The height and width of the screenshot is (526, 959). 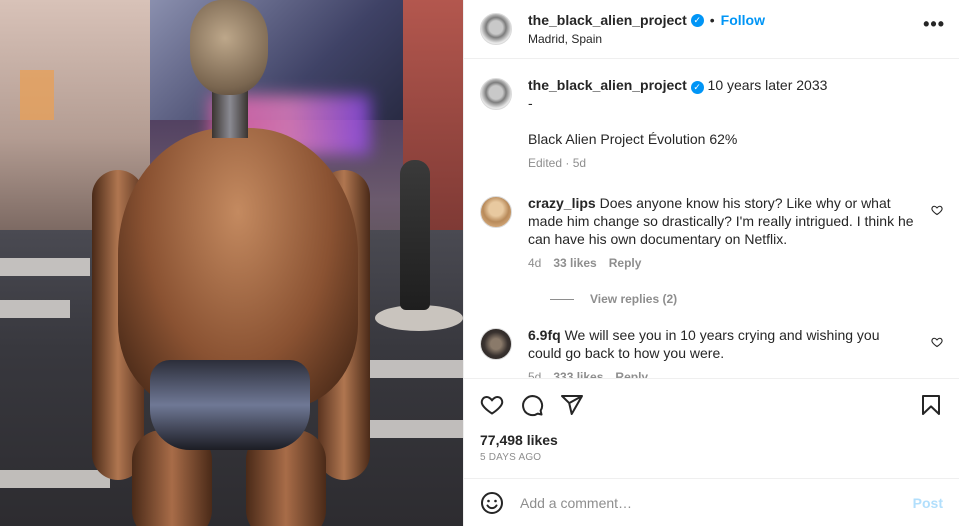 I want to click on comment-meta: 4d 33 likes Reply, so click(x=721, y=263).